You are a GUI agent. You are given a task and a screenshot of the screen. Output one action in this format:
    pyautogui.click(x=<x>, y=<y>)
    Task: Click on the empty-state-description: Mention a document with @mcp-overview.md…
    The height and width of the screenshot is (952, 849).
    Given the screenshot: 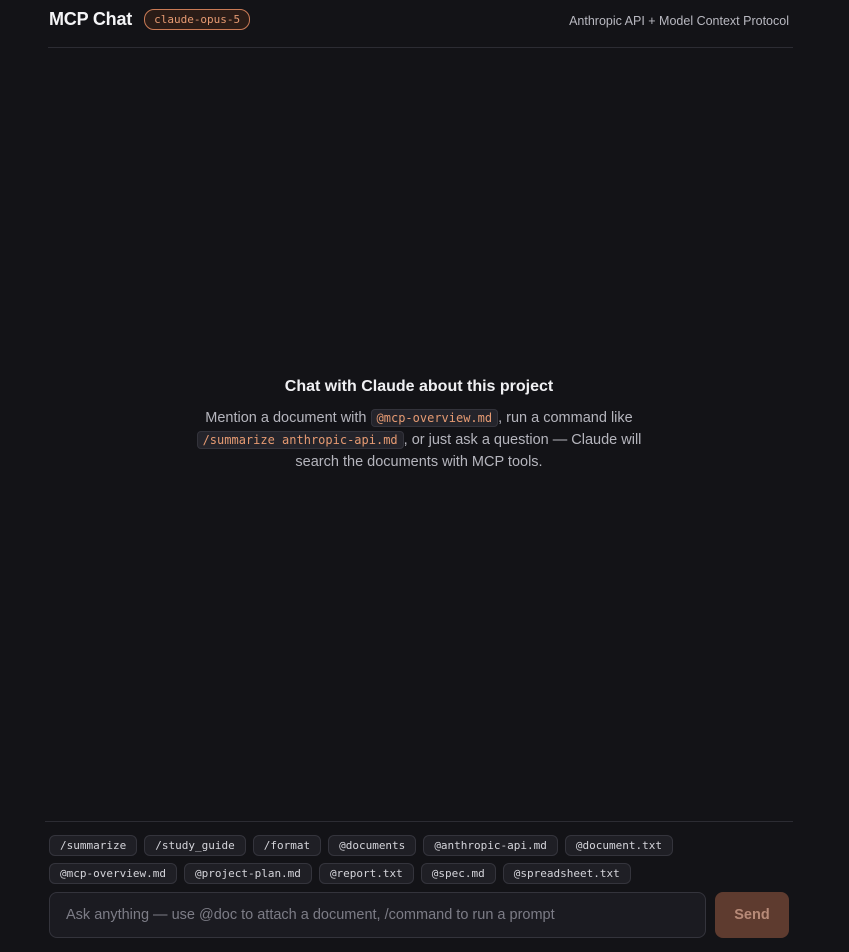 What is the action you would take?
    pyautogui.click(x=419, y=440)
    